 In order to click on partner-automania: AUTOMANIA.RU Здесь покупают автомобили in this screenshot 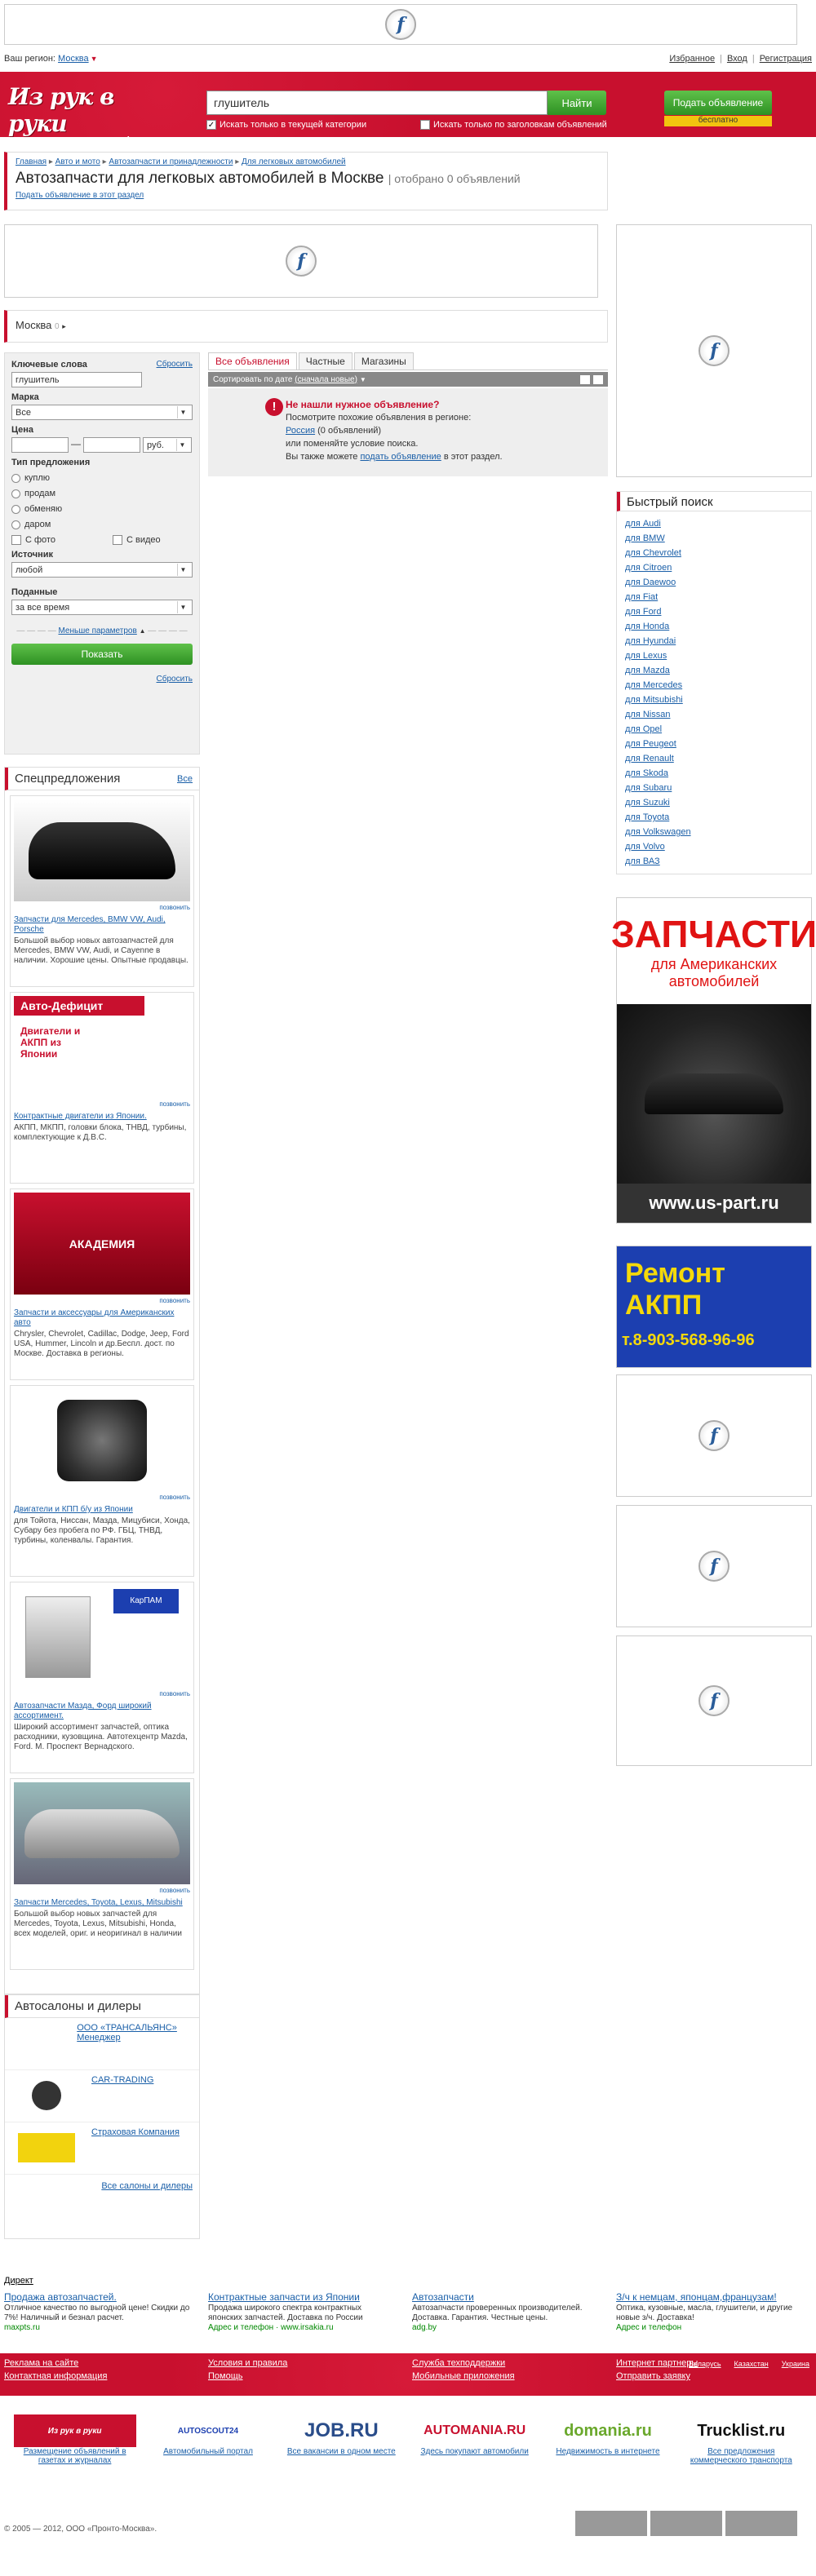, I will do `click(475, 2435)`.